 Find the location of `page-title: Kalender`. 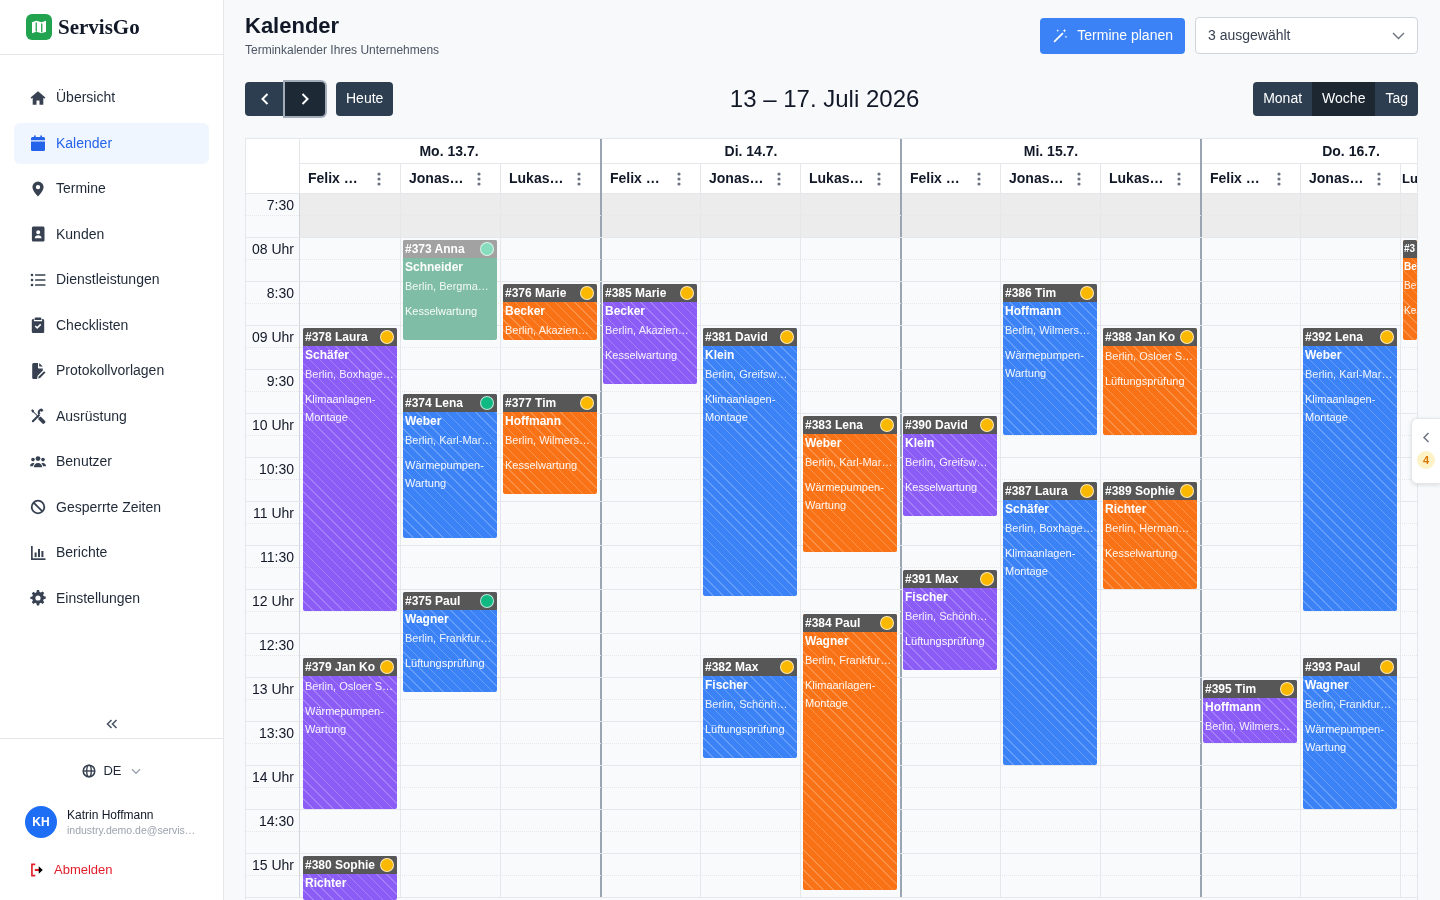

page-title: Kalender is located at coordinates (293, 26).